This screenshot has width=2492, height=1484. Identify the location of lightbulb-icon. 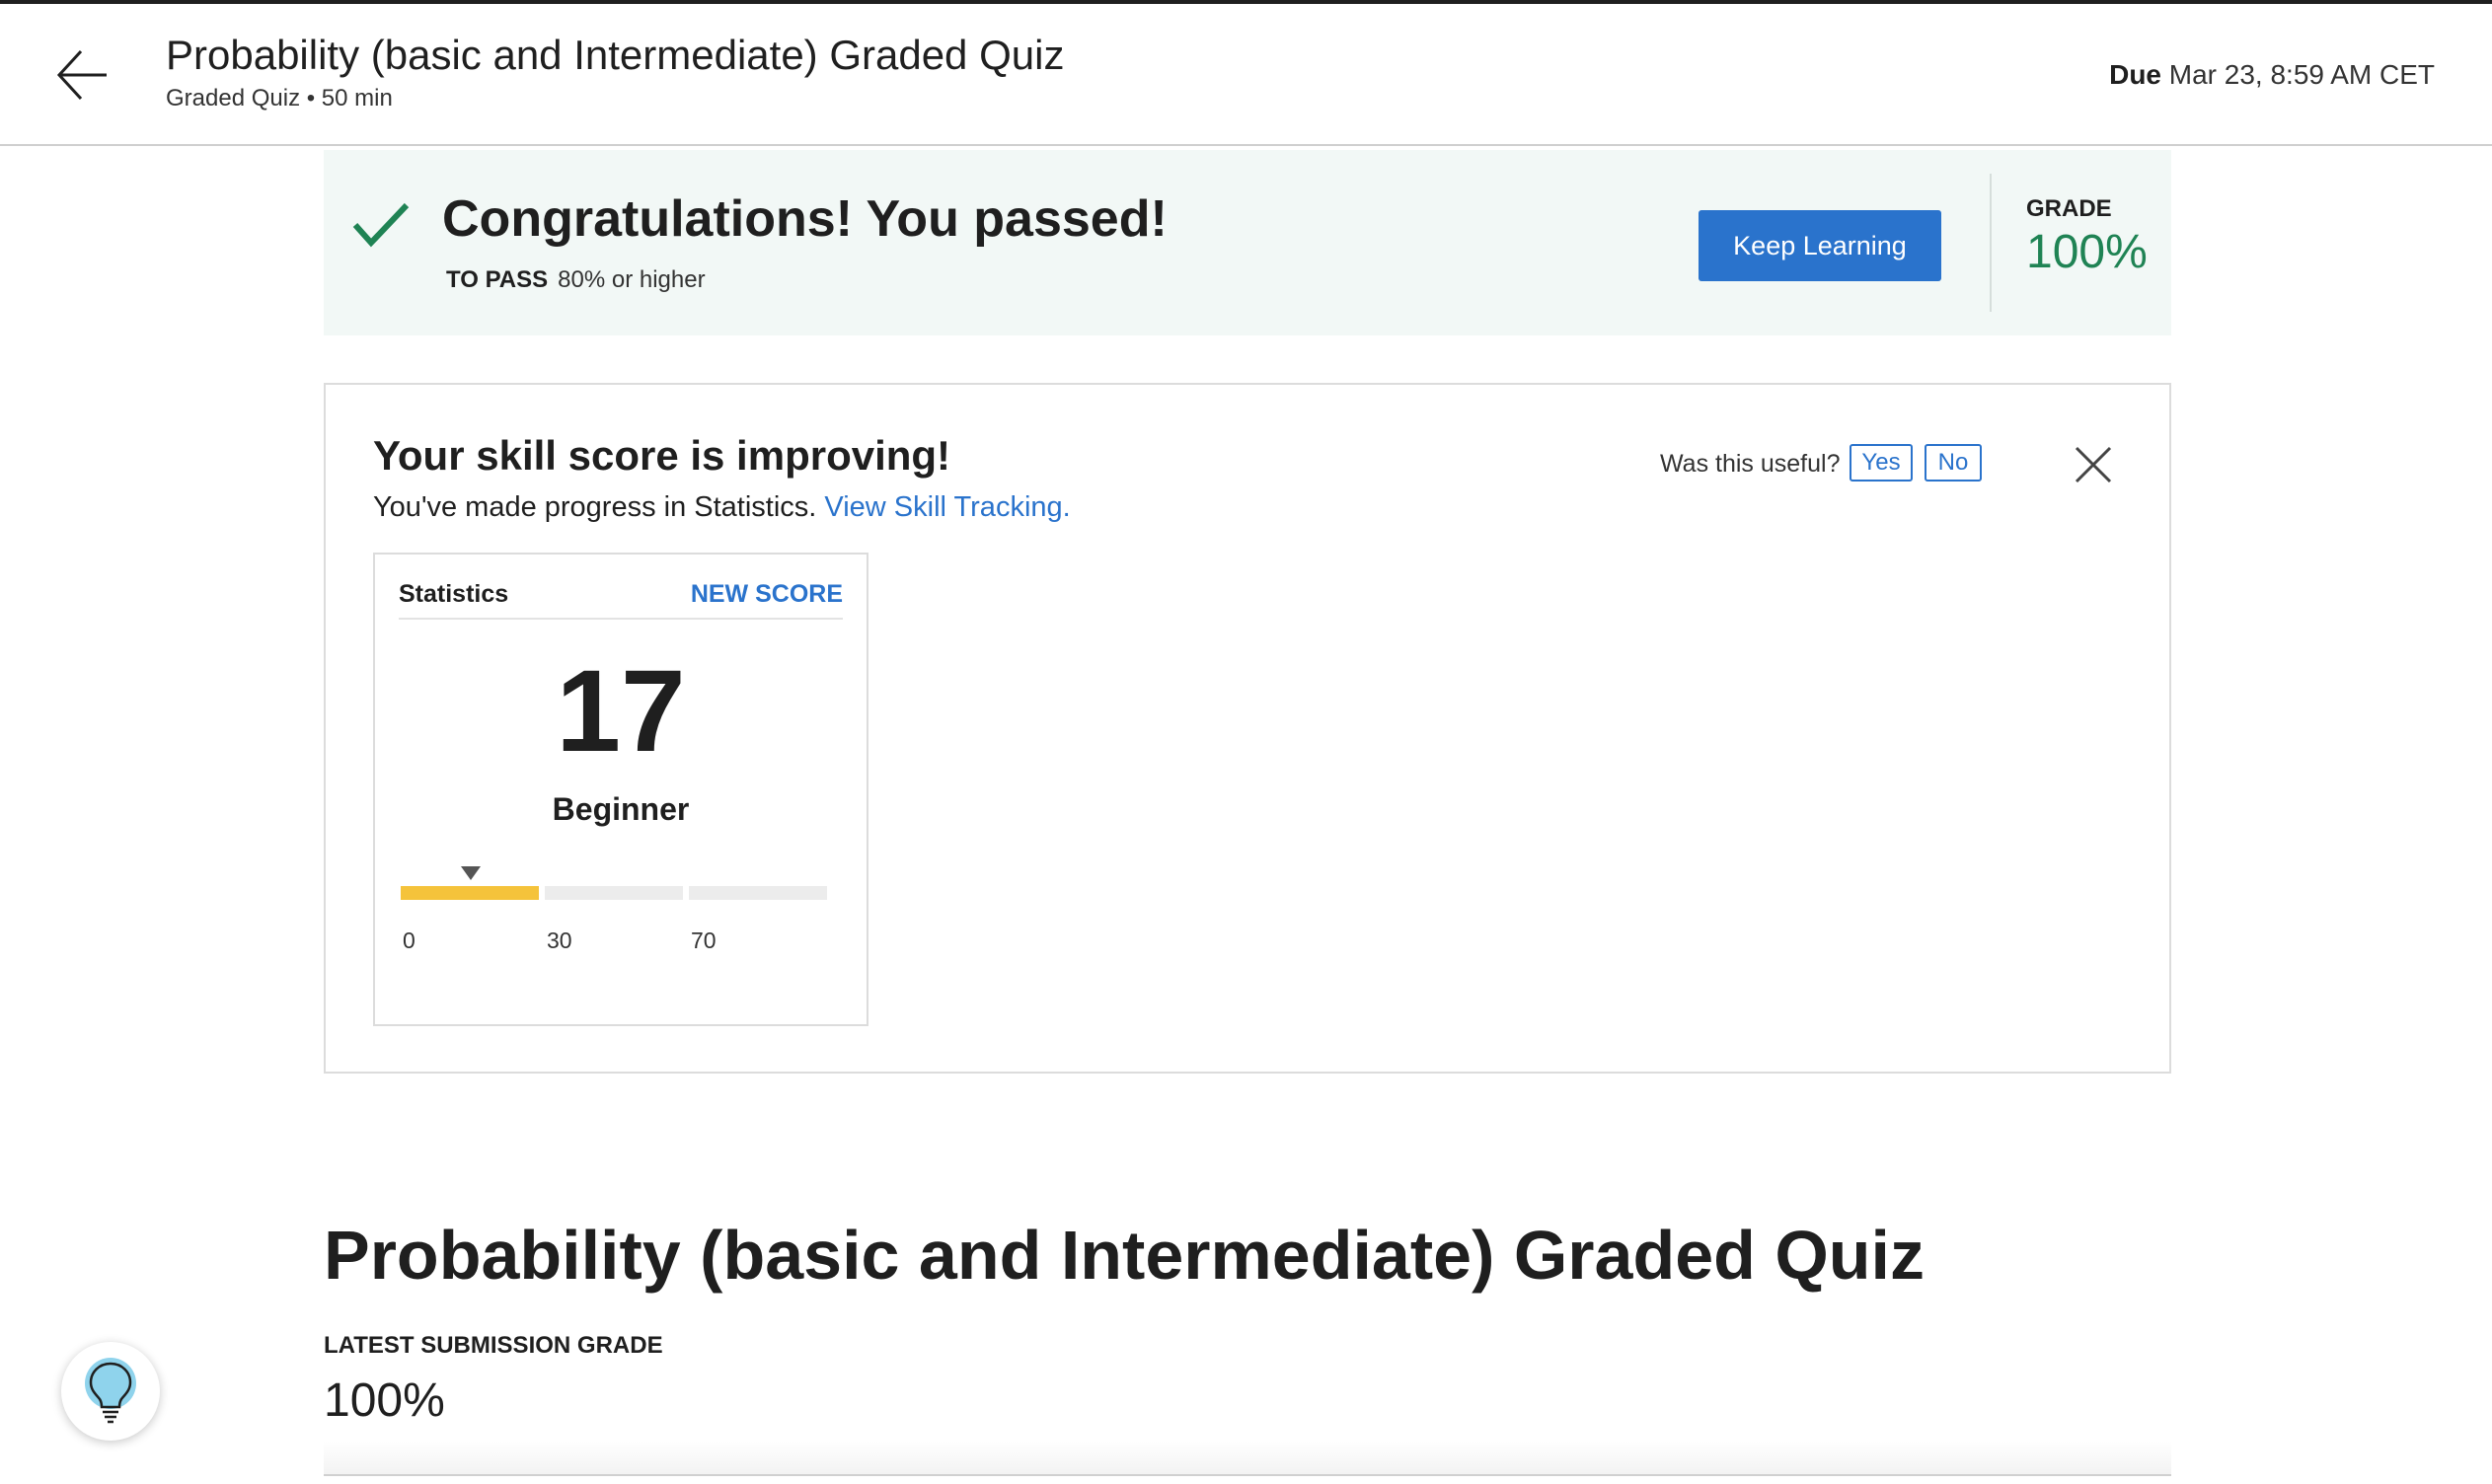
(111, 1391).